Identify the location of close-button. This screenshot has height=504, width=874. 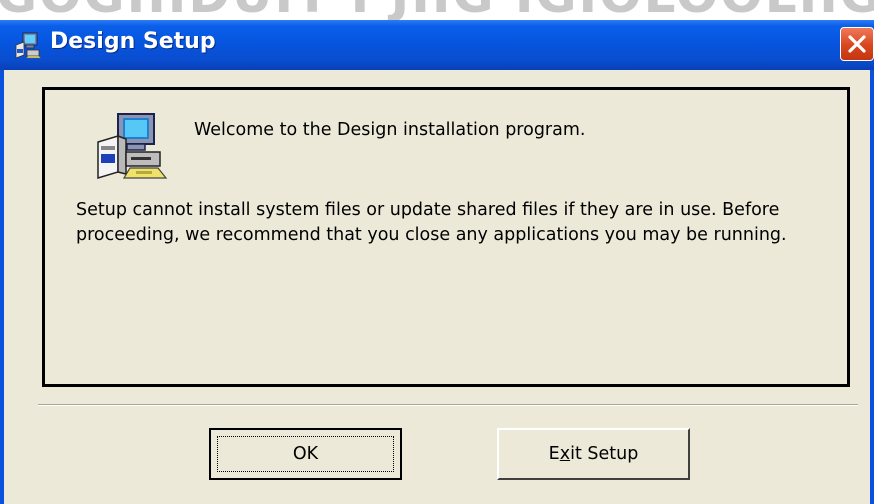
(857, 44).